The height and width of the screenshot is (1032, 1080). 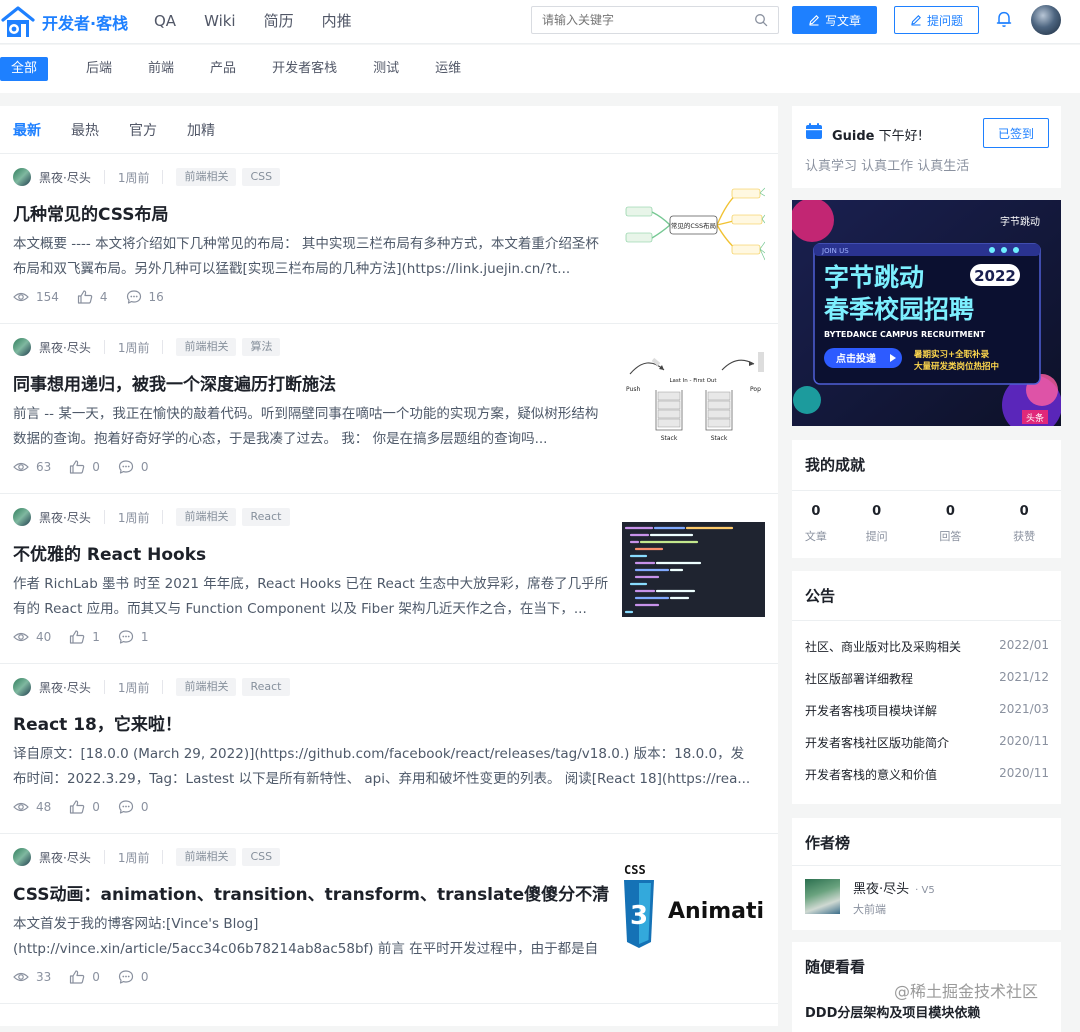 What do you see at coordinates (386, 69) in the screenshot?
I see `category-testing: 测试` at bounding box center [386, 69].